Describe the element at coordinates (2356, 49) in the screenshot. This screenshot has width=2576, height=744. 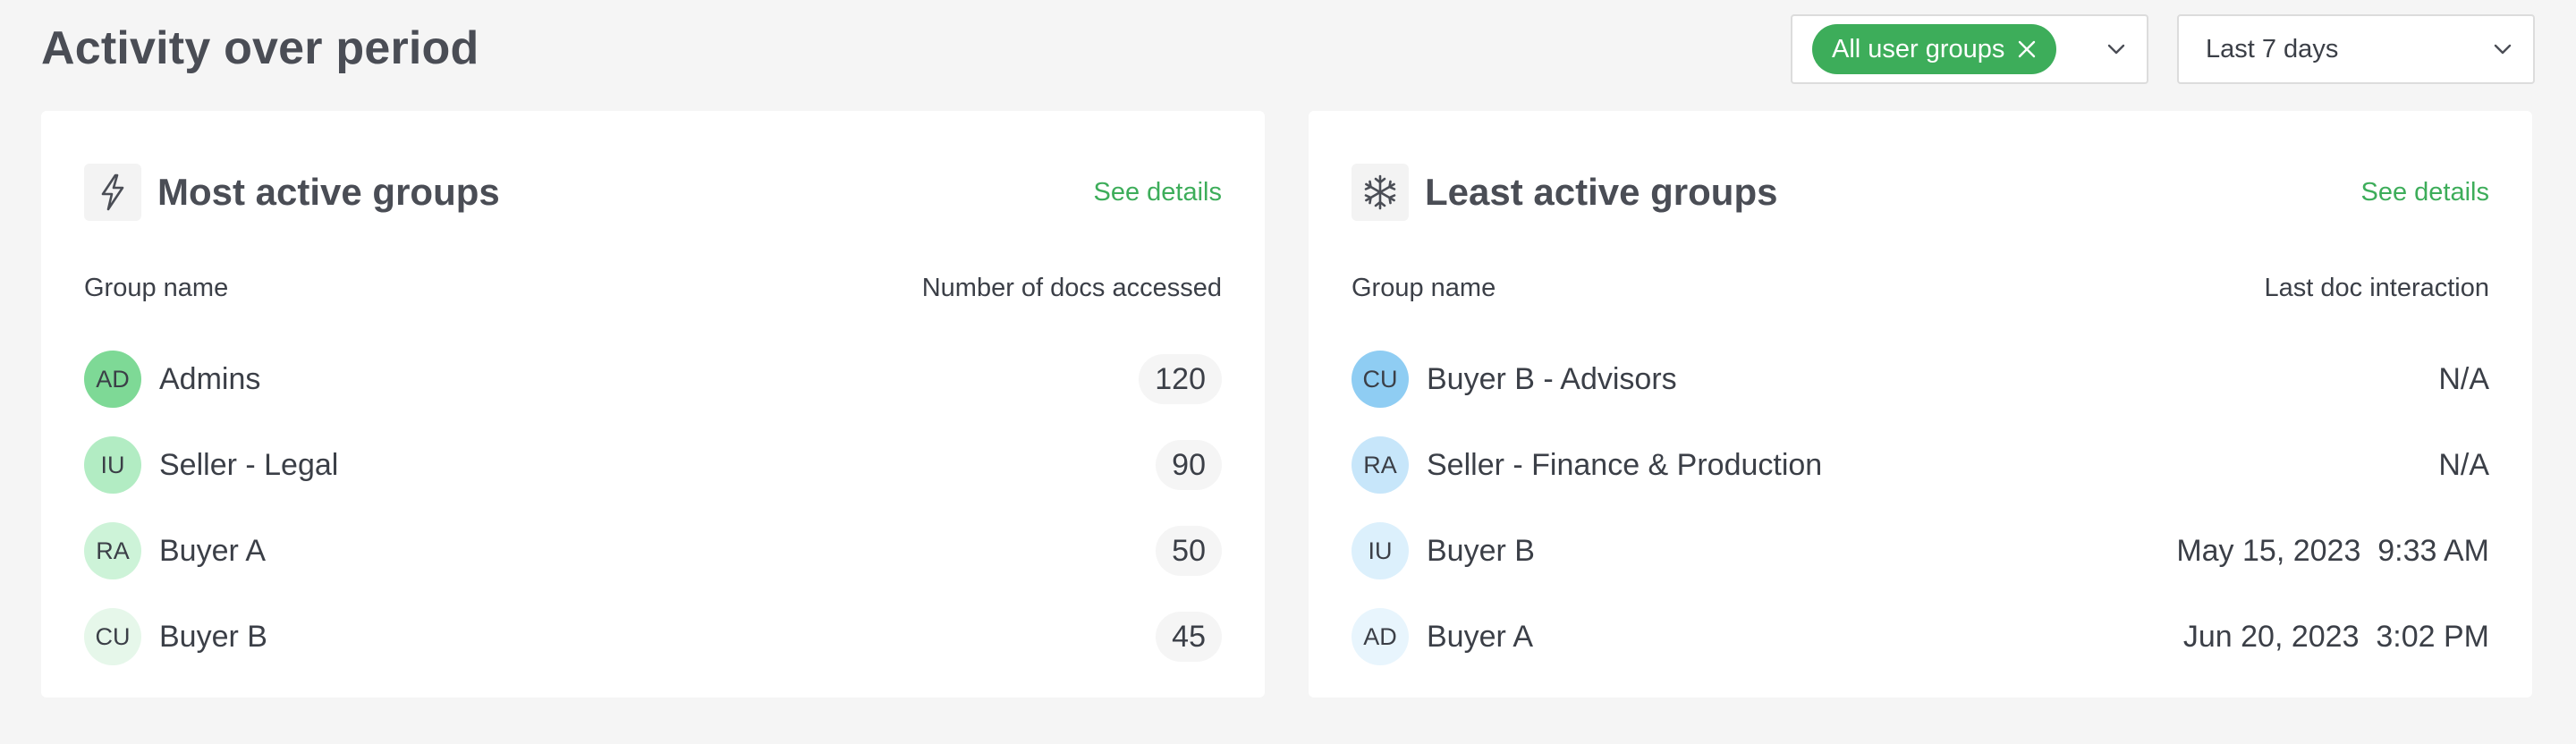
I see `period-dropdown: Last 7 days` at that location.